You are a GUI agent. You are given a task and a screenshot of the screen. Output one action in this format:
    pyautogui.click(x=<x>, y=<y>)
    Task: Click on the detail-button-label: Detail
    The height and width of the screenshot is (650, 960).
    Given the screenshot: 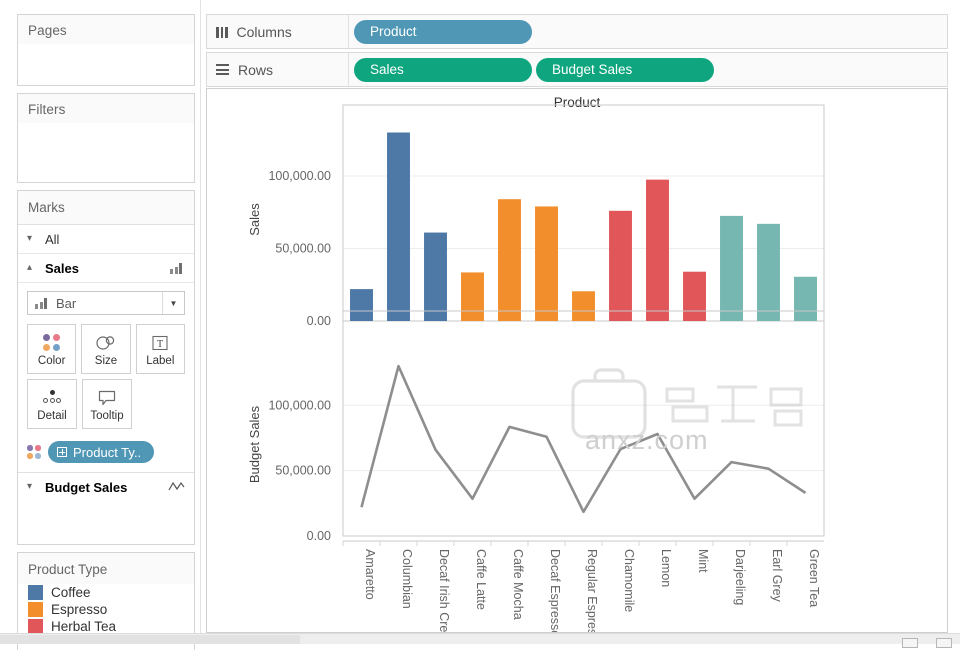 What is the action you would take?
    pyautogui.click(x=52, y=415)
    